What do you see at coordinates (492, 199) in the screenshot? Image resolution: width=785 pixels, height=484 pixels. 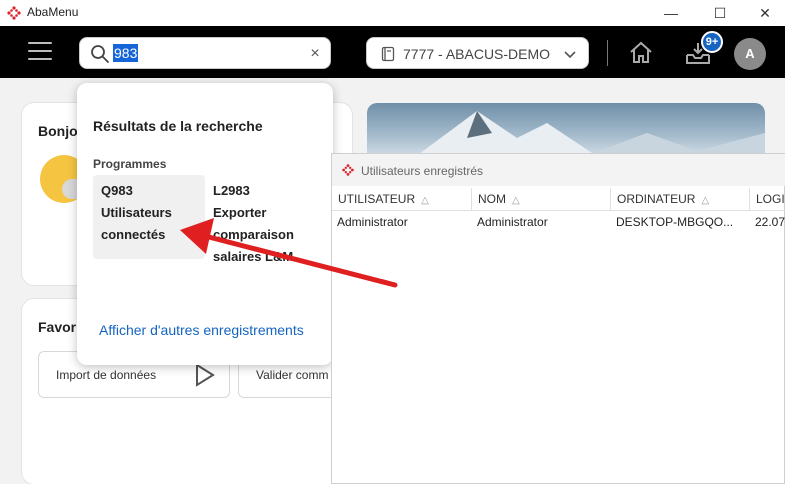 I see `column-header-label: NOM` at bounding box center [492, 199].